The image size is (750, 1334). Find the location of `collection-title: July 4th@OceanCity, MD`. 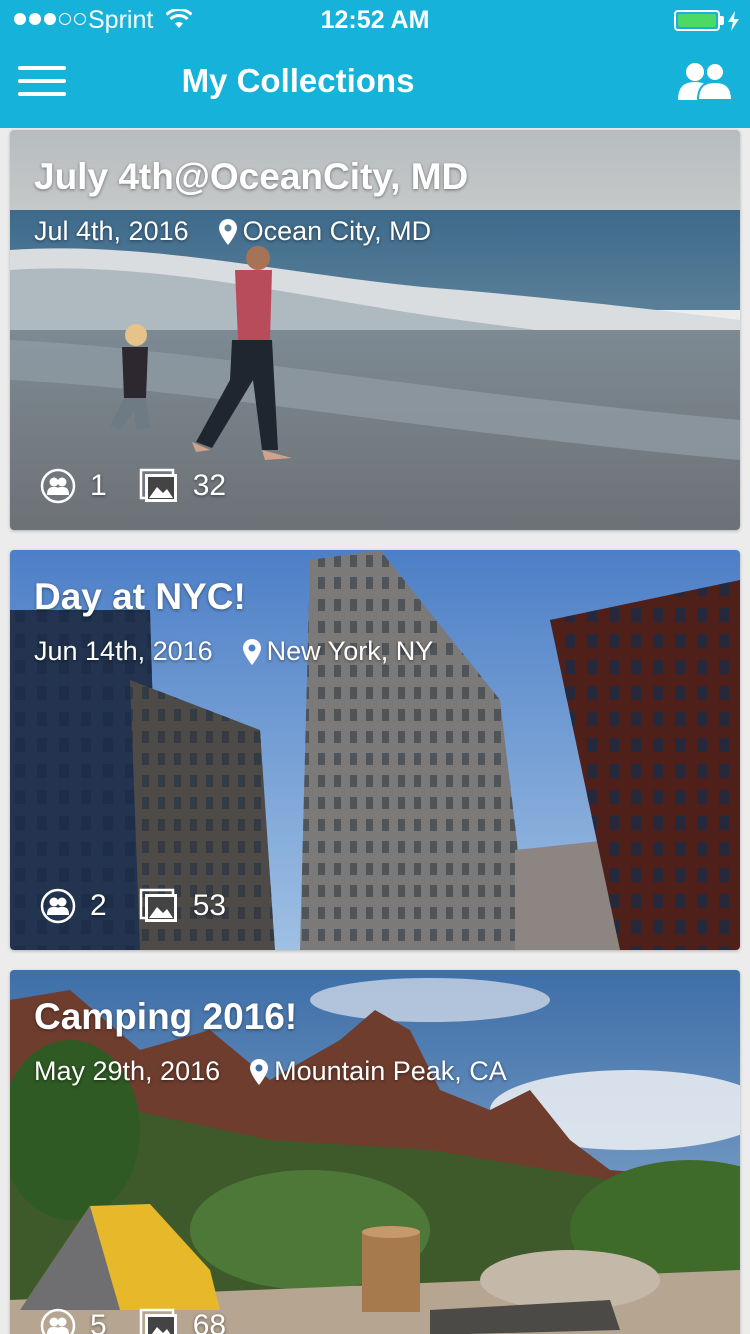

collection-title: July 4th@OceanCity, MD is located at coordinates (251, 176).